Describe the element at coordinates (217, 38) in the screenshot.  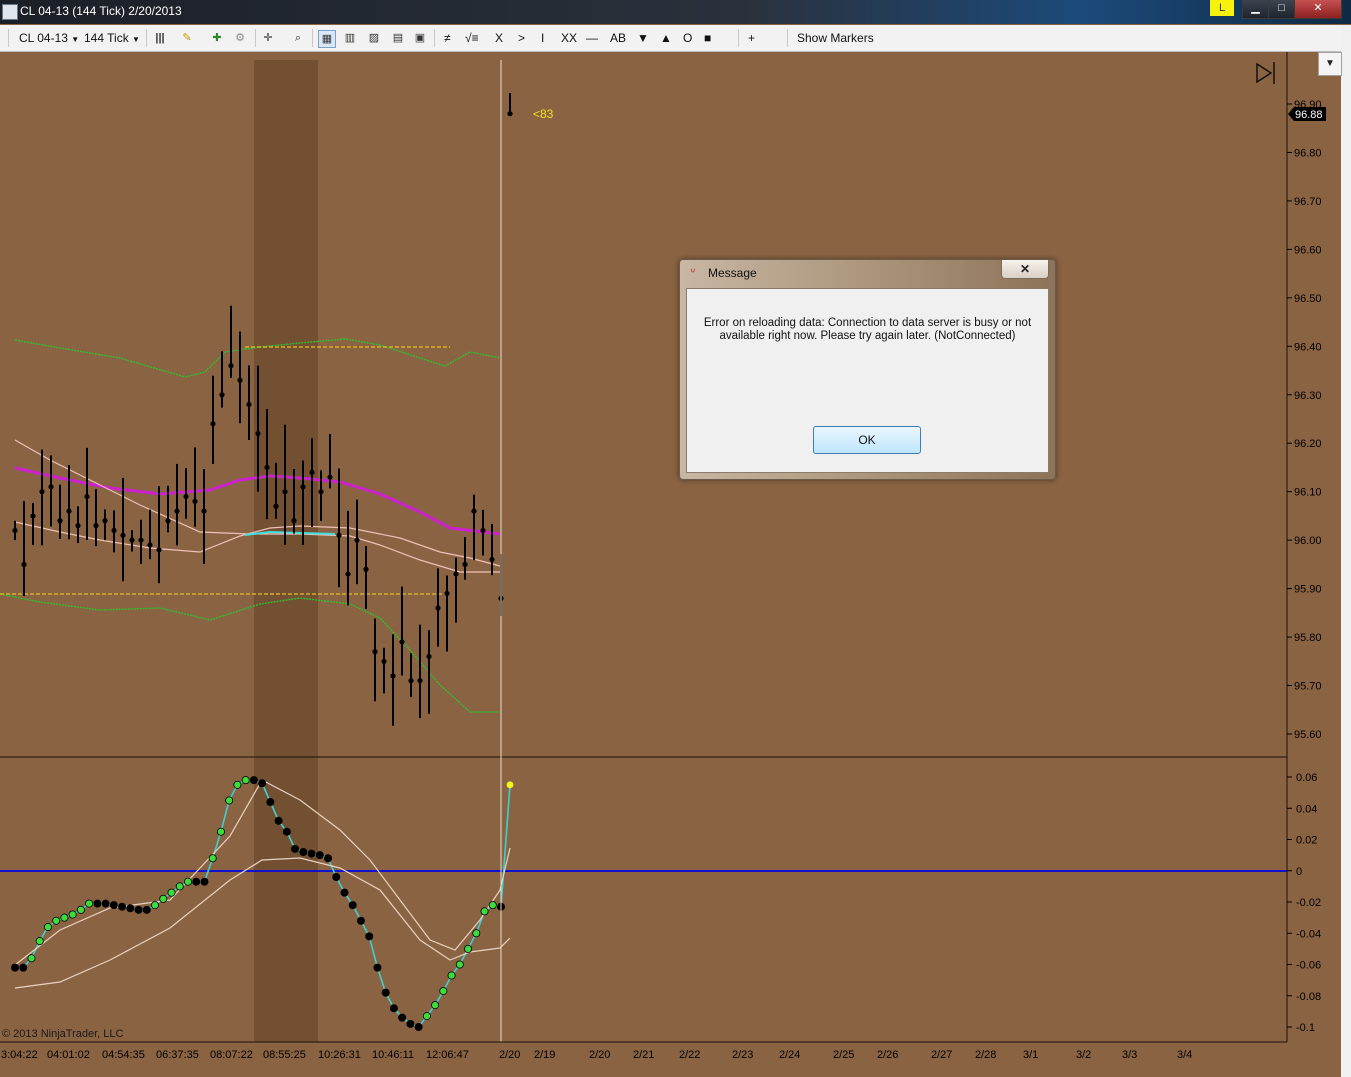
I see `add-indicator-icon: ✚` at that location.